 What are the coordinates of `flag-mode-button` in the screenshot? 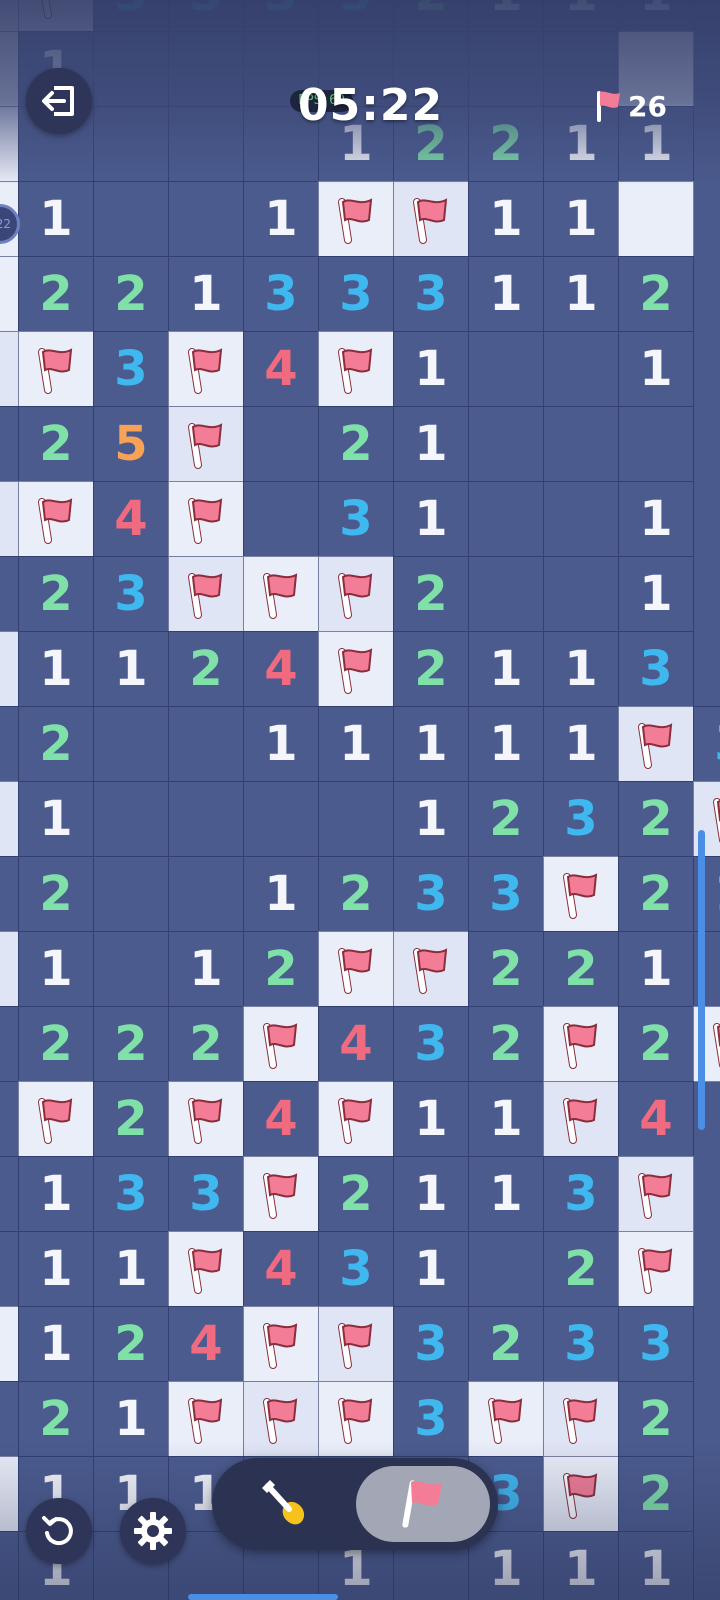 It's located at (423, 1504).